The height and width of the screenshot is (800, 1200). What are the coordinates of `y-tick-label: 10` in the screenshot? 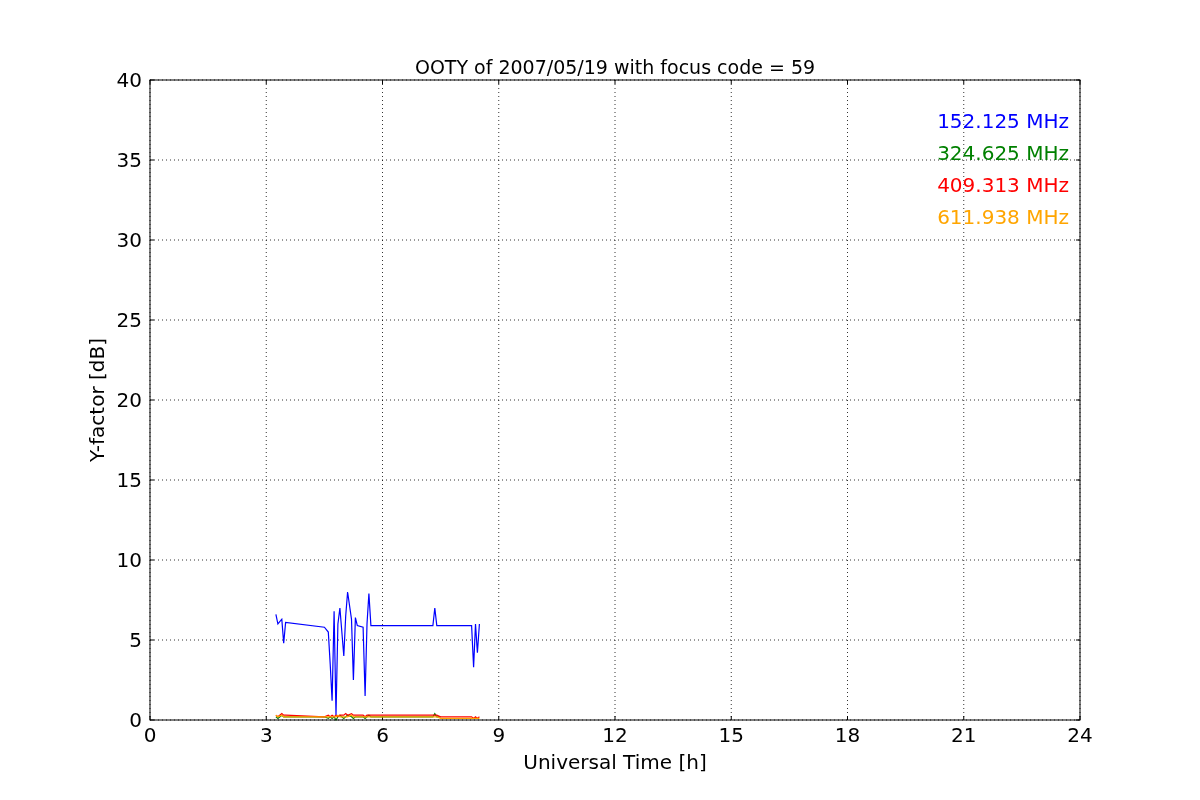 It's located at (129, 560).